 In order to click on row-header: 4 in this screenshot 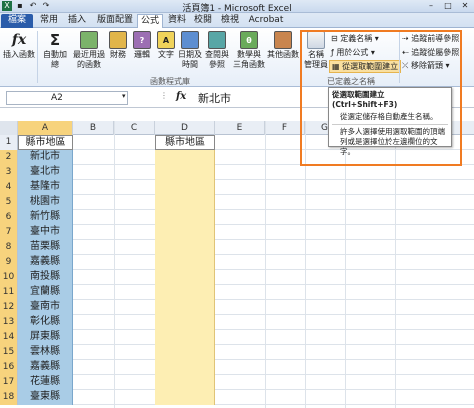, I will do `click(9, 187)`.